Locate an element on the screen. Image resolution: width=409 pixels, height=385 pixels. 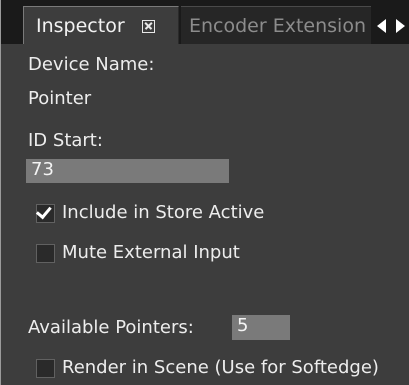
device-name-value: Pointer is located at coordinates (60, 98).